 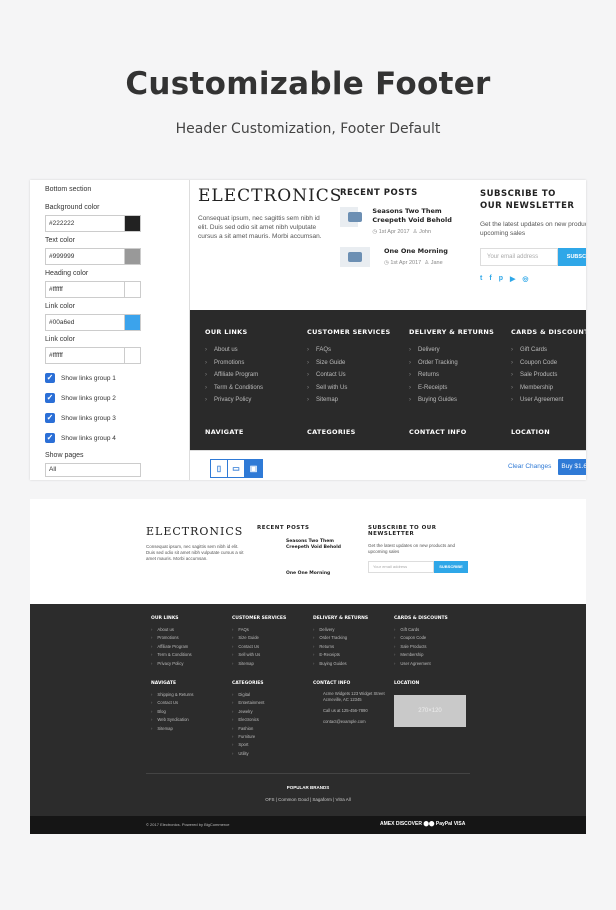 What do you see at coordinates (93, 322) in the screenshot?
I see `color-field: #00a6ed` at bounding box center [93, 322].